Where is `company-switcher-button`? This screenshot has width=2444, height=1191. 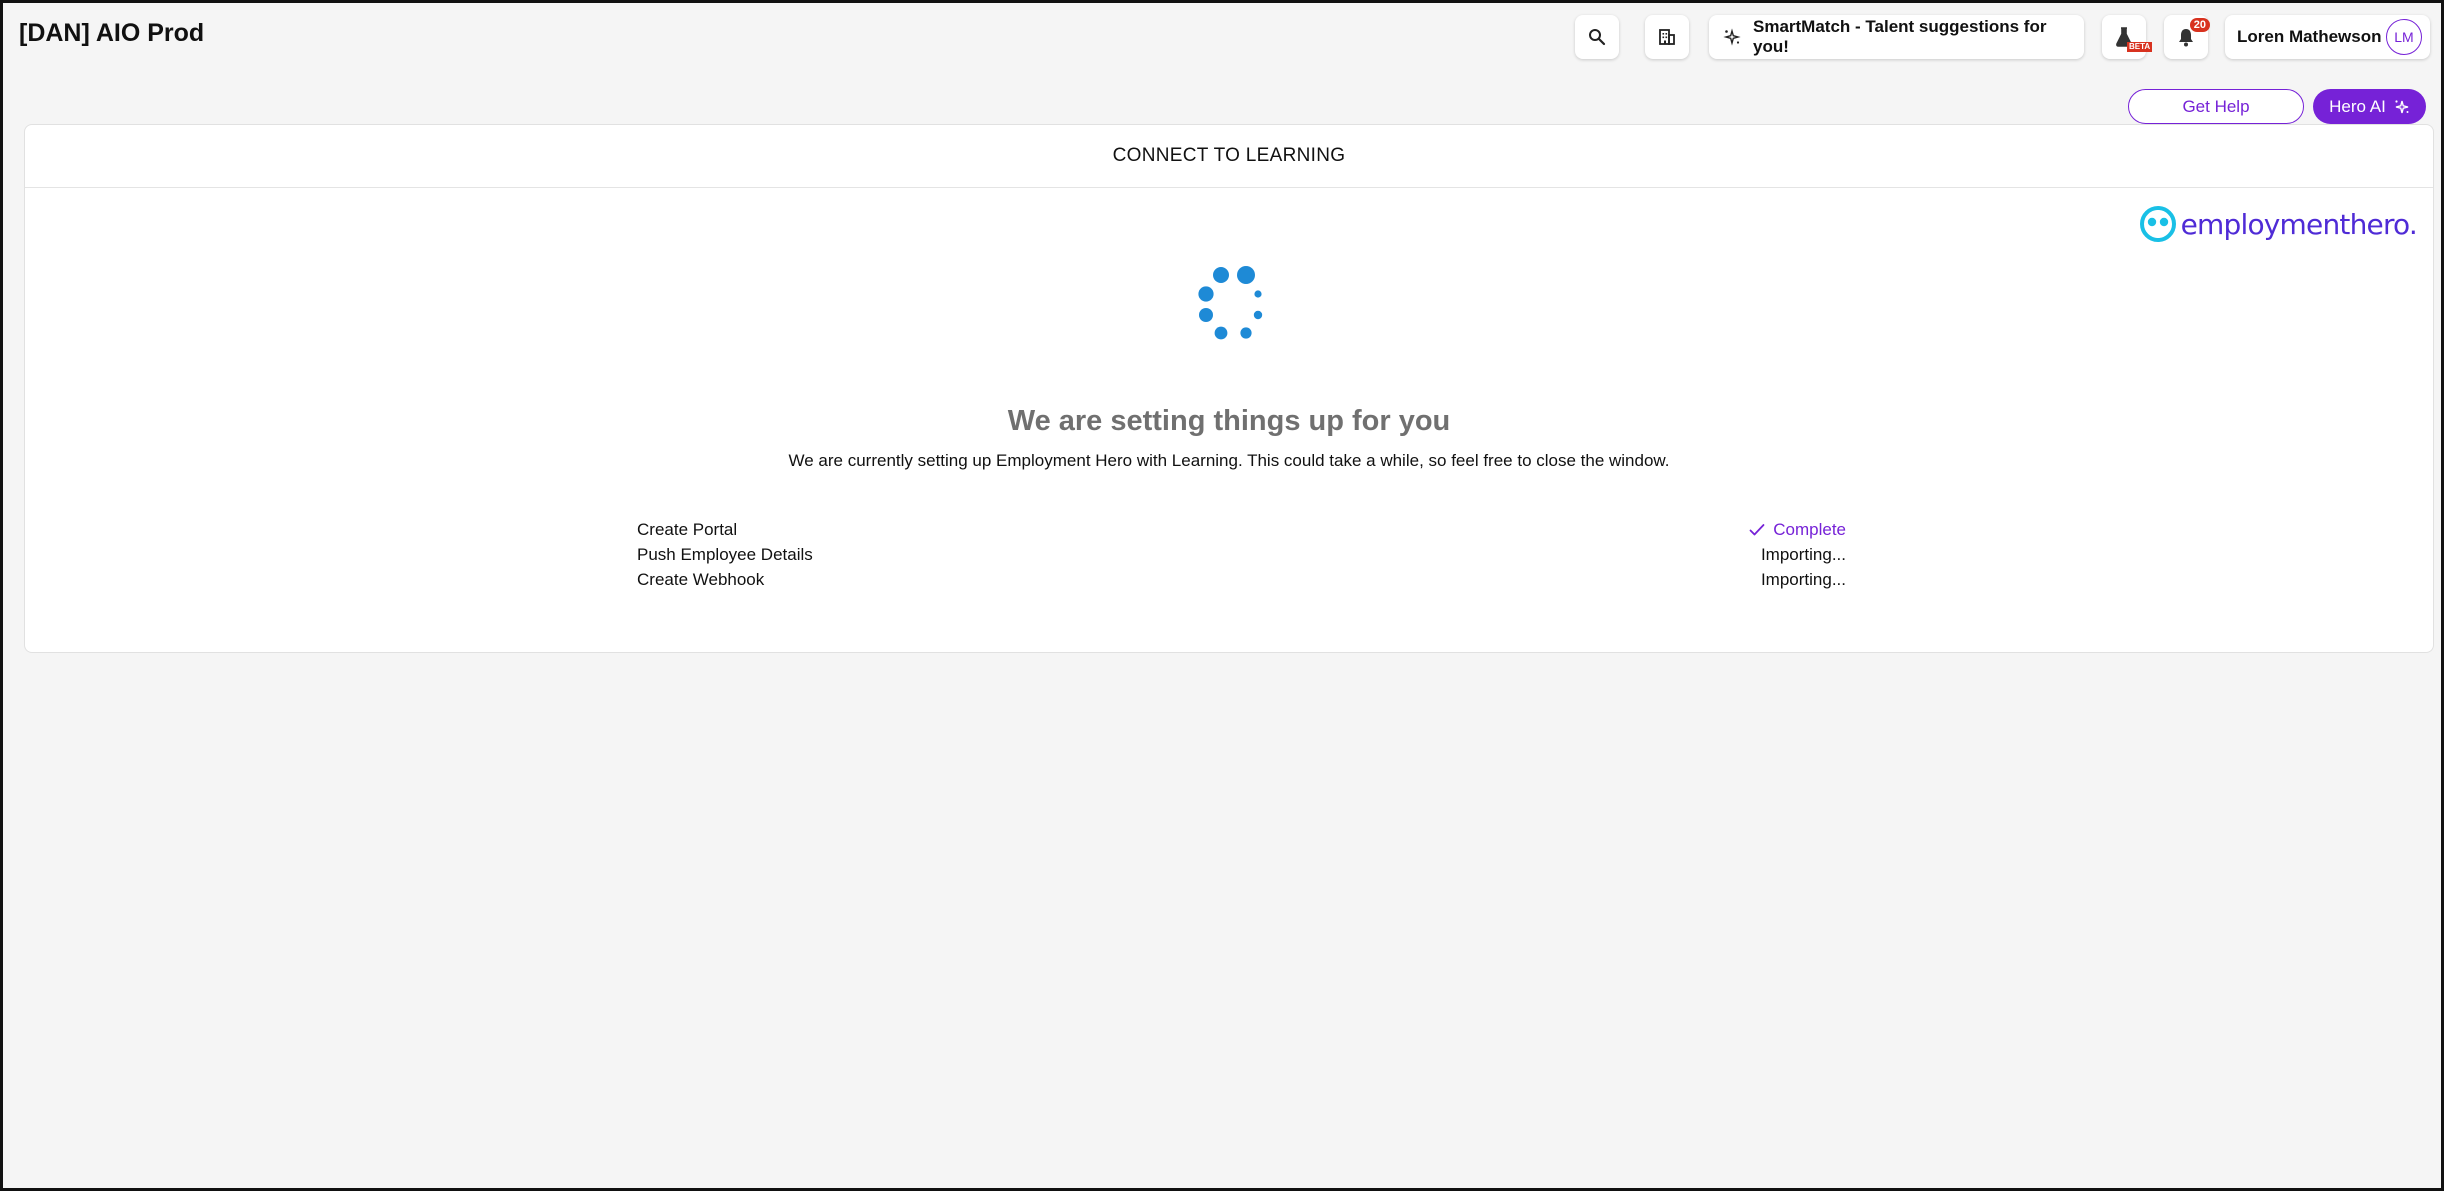
company-switcher-button is located at coordinates (1667, 37).